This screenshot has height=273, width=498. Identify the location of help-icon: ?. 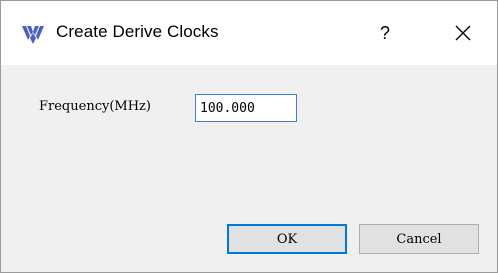
(384, 32).